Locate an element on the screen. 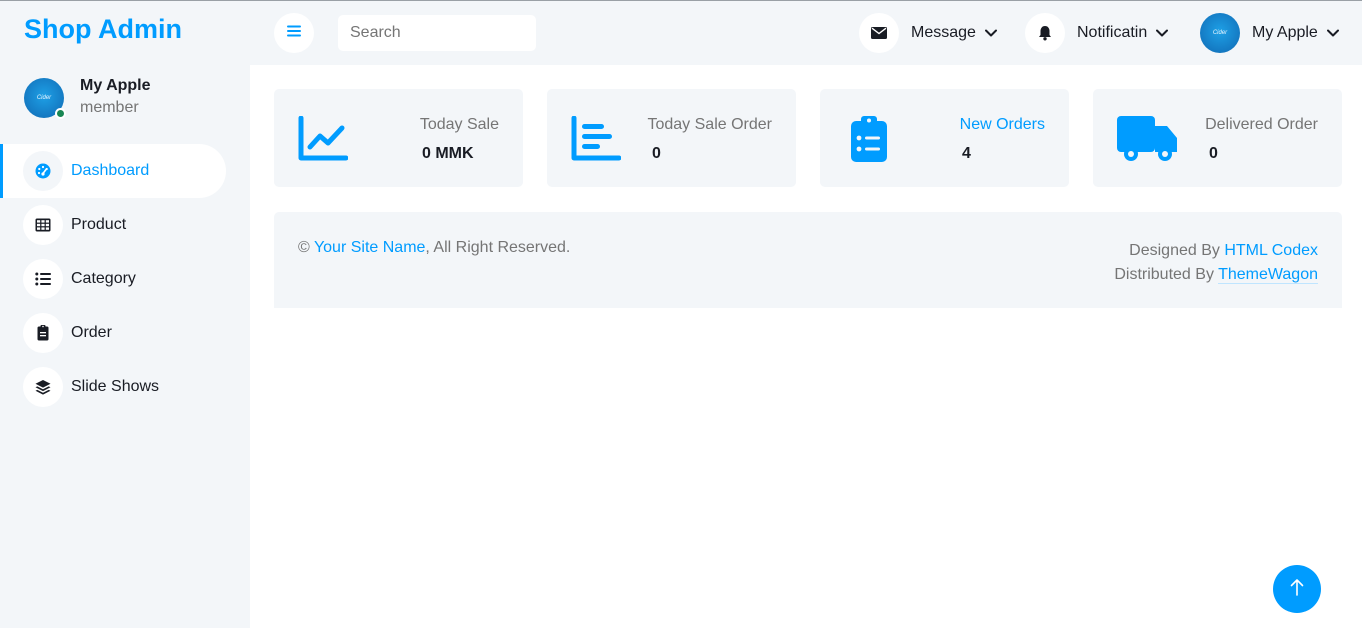 The image size is (1362, 628). sidebar-item-label: Order is located at coordinates (91, 332).